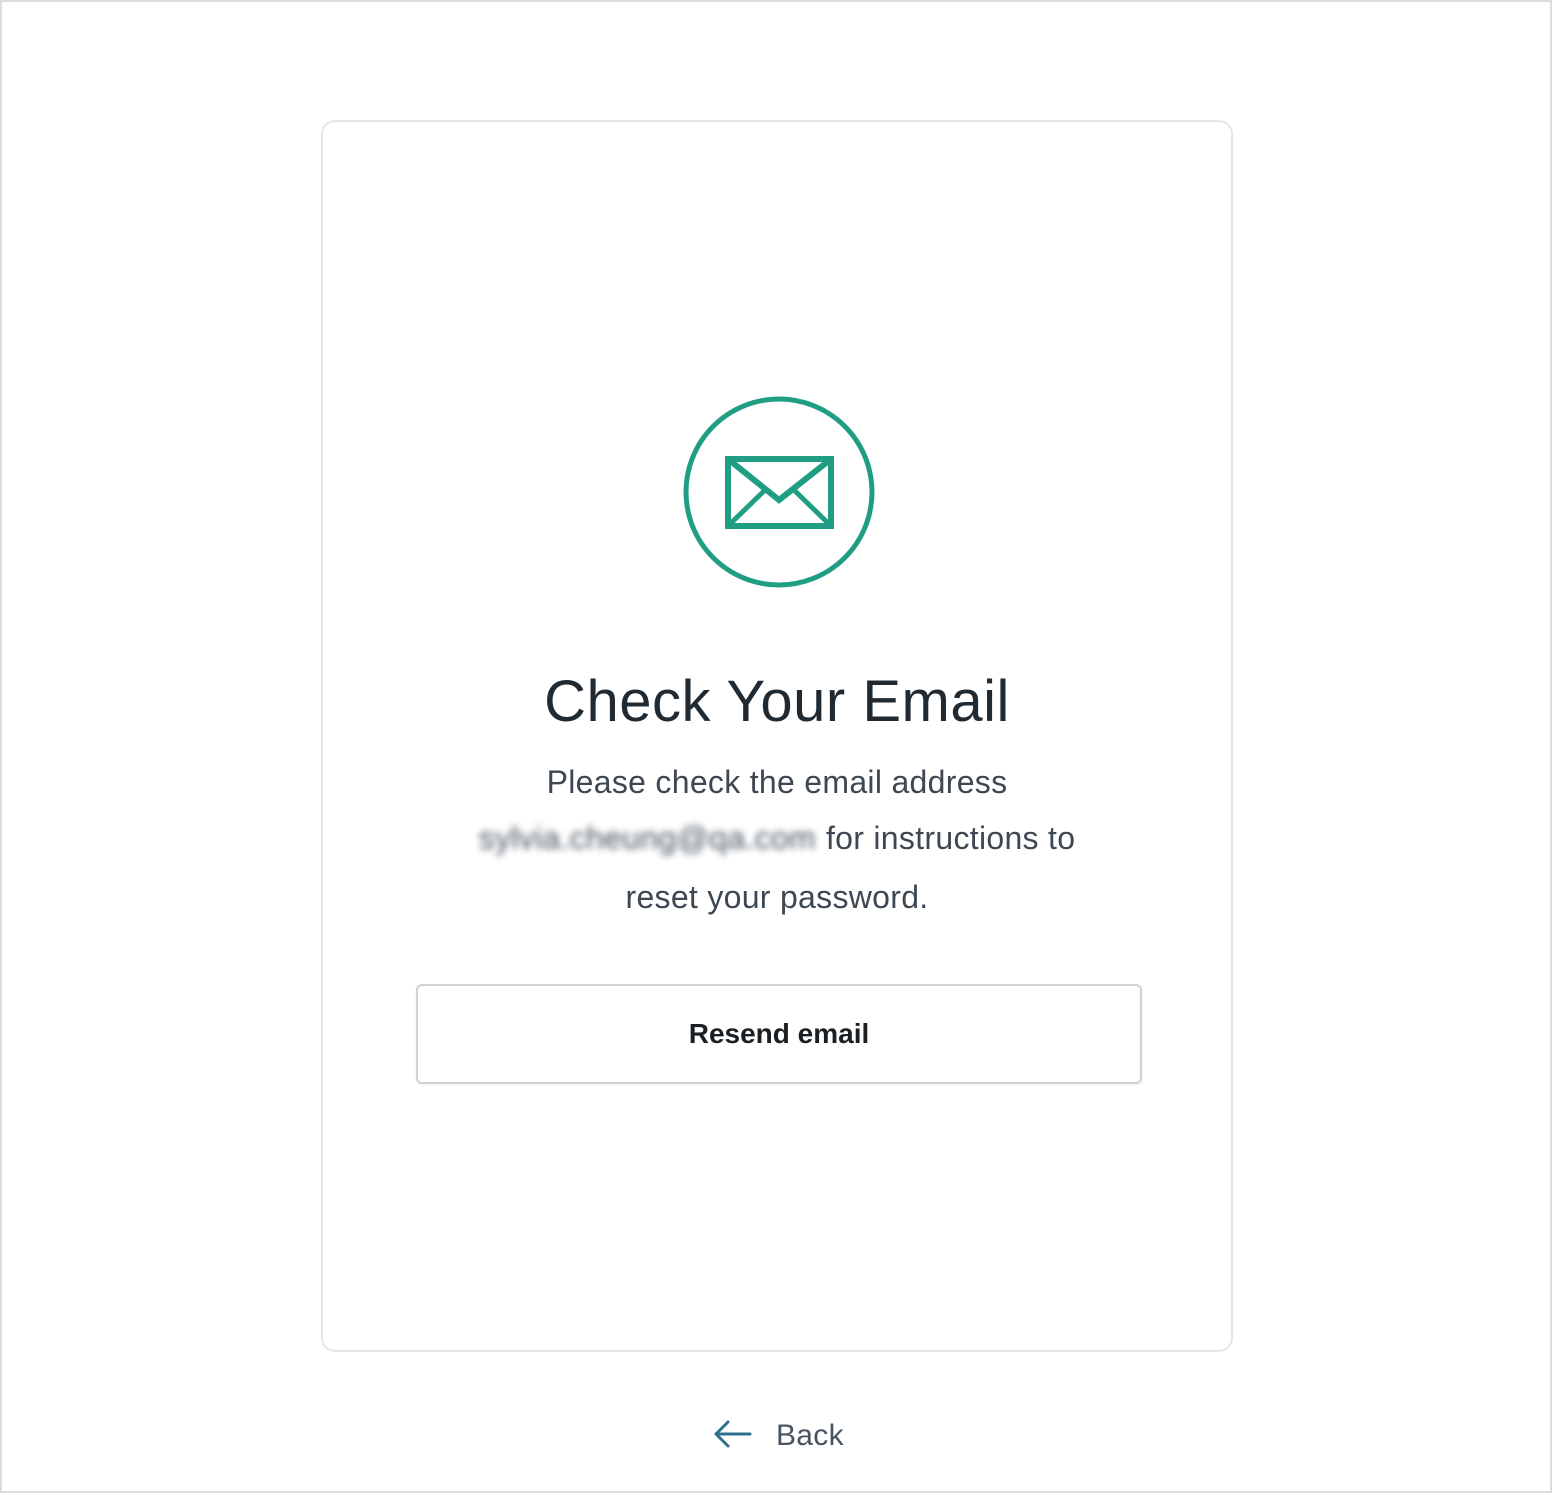 The image size is (1552, 1493). Describe the element at coordinates (777, 782) in the screenshot. I see `instruction-line-1: Please check the email address` at that location.